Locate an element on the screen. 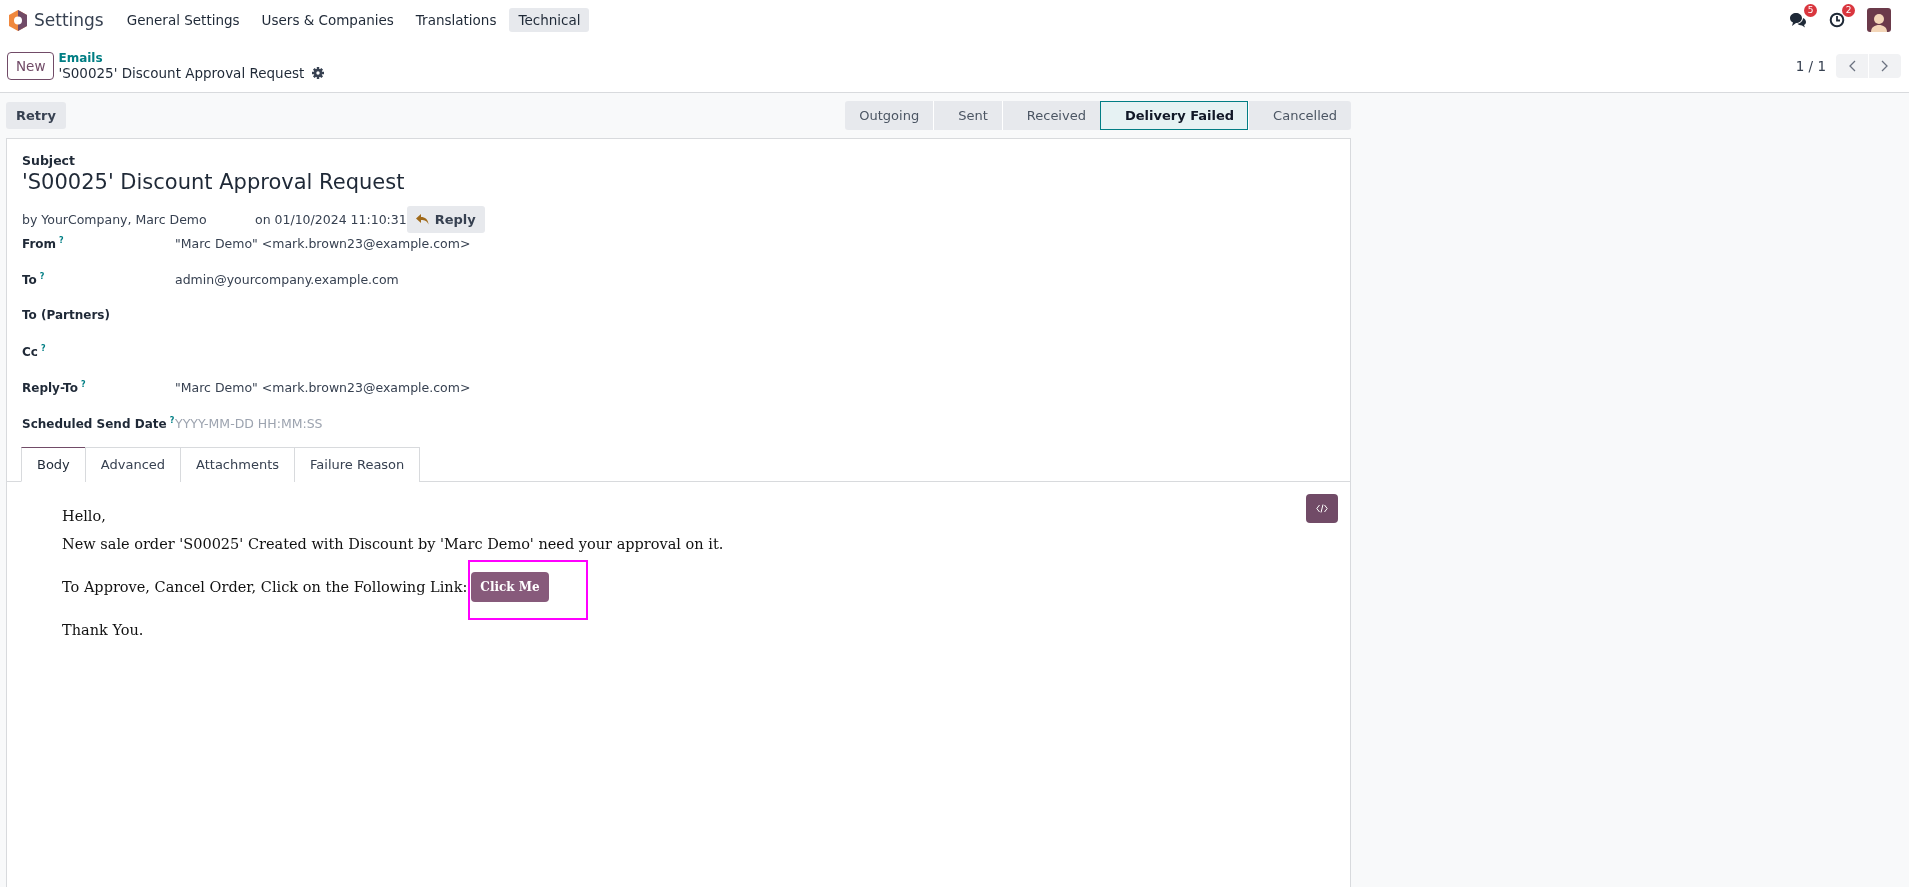 The width and height of the screenshot is (1909, 887). click-me-button: Click Me is located at coordinates (510, 587).